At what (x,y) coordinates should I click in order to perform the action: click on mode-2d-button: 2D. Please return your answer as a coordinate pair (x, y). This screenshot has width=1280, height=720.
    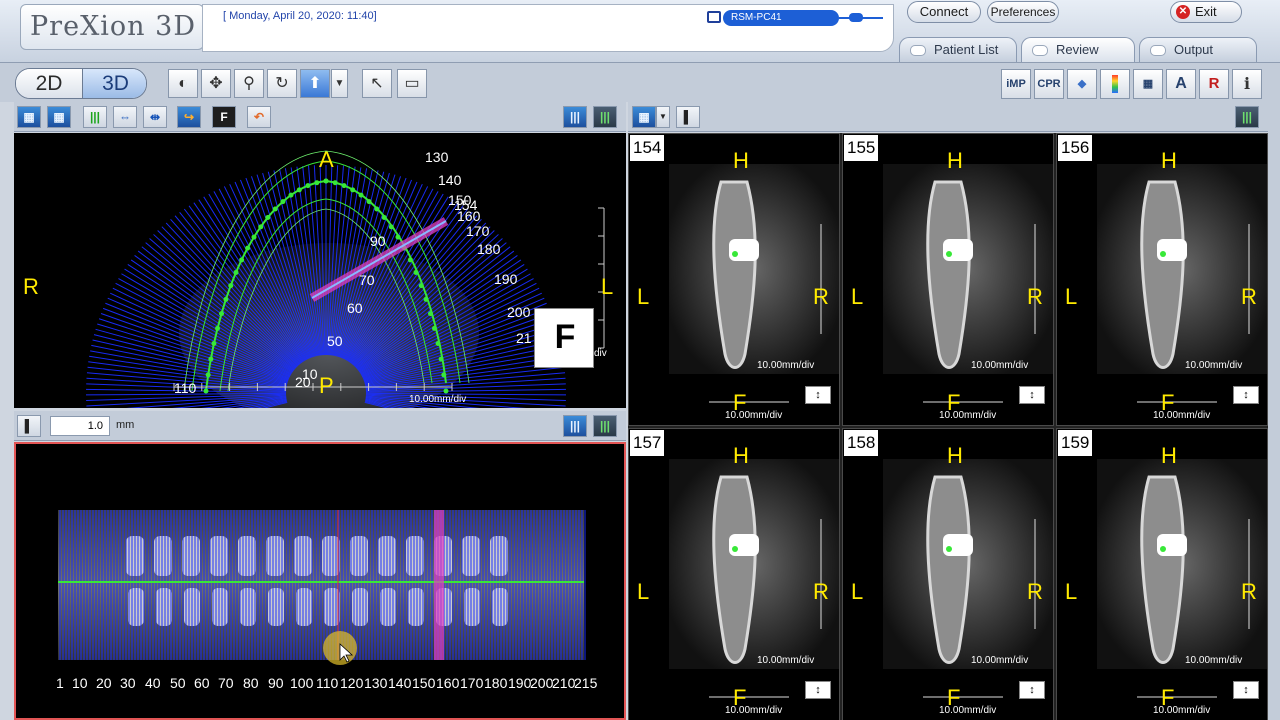
    Looking at the image, I should click on (49, 83).